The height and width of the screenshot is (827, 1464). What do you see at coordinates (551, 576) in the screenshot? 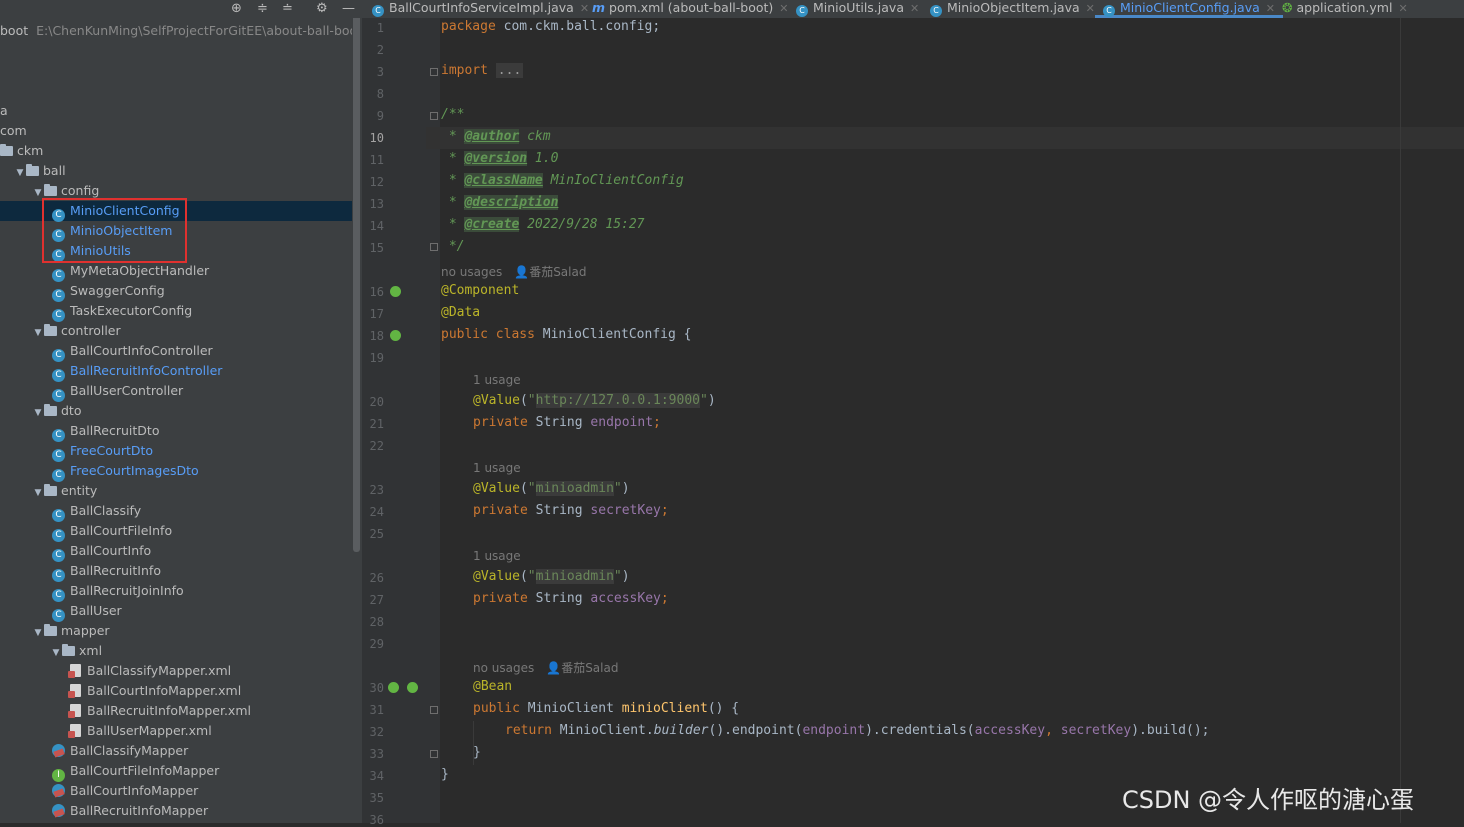
I see `code-line-26: @Value("minioadmin")` at bounding box center [551, 576].